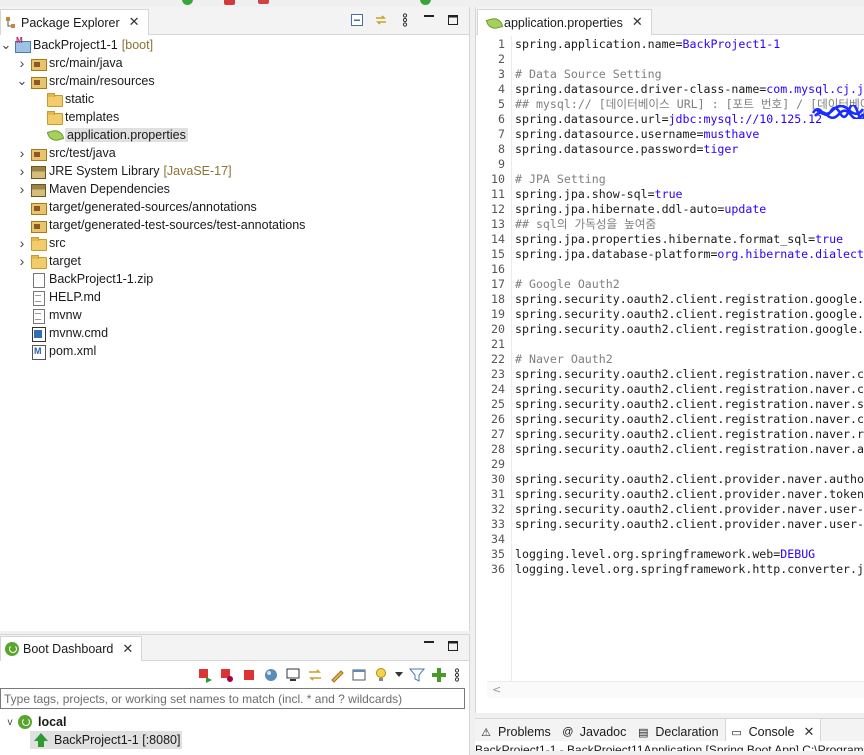  Describe the element at coordinates (73, 351) in the screenshot. I see `tree-item-label: pom.xml` at that location.